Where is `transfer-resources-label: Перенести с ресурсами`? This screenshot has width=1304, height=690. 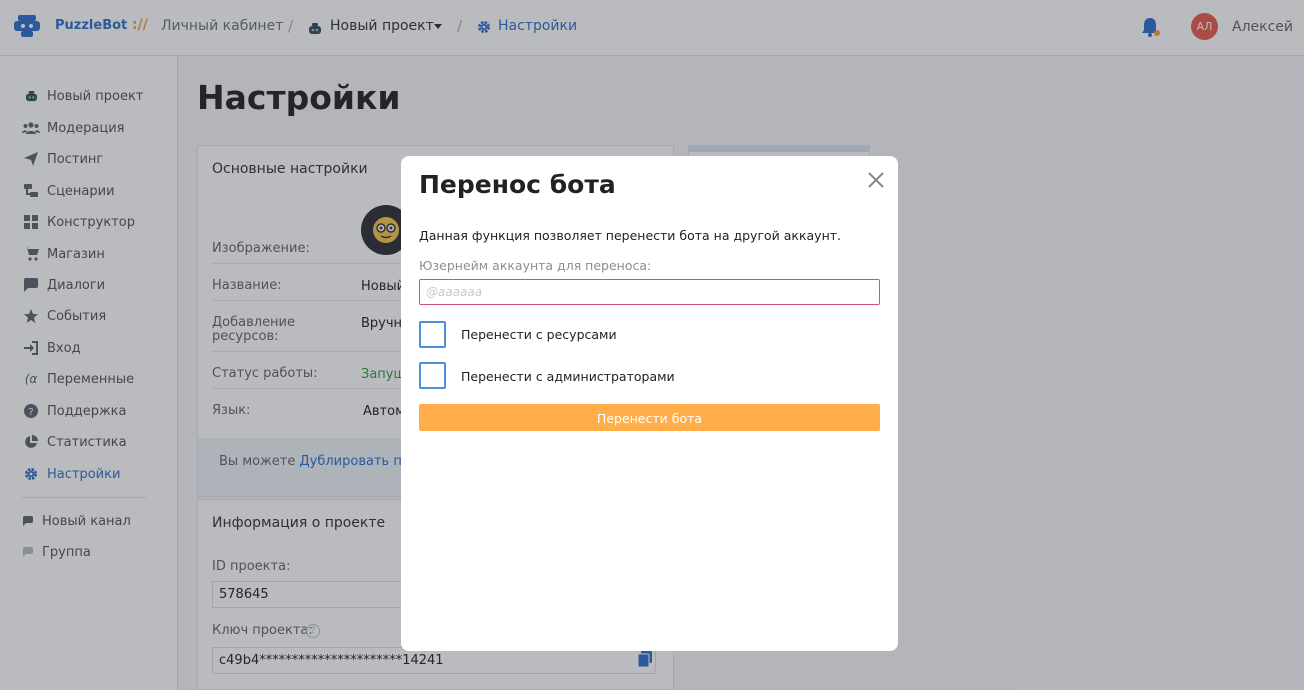 transfer-resources-label: Перенести с ресурсами is located at coordinates (539, 334).